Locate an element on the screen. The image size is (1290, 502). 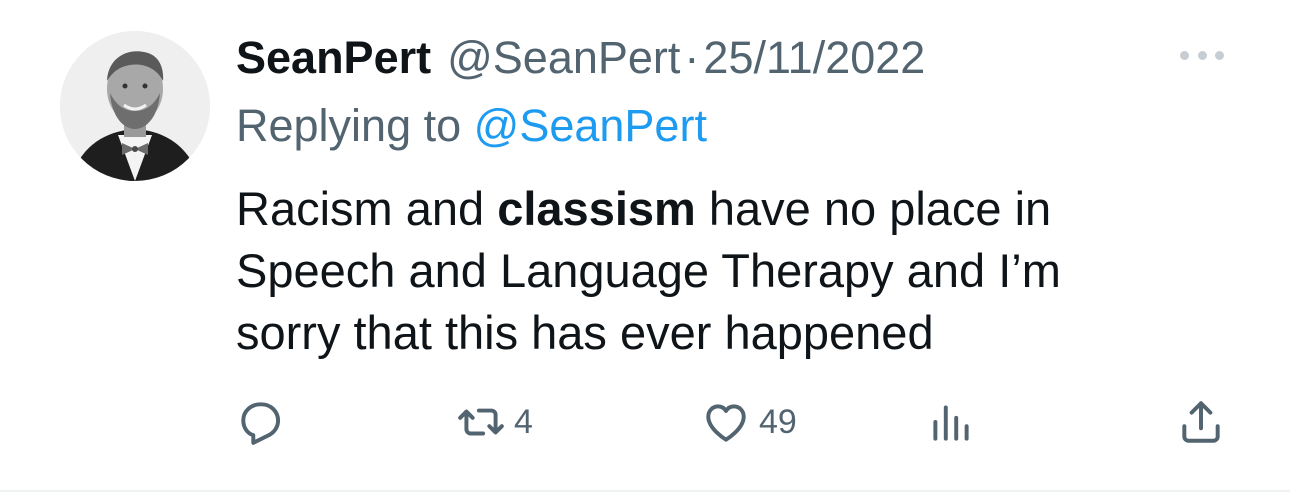
views-bar-chart-icon is located at coordinates (951, 423).